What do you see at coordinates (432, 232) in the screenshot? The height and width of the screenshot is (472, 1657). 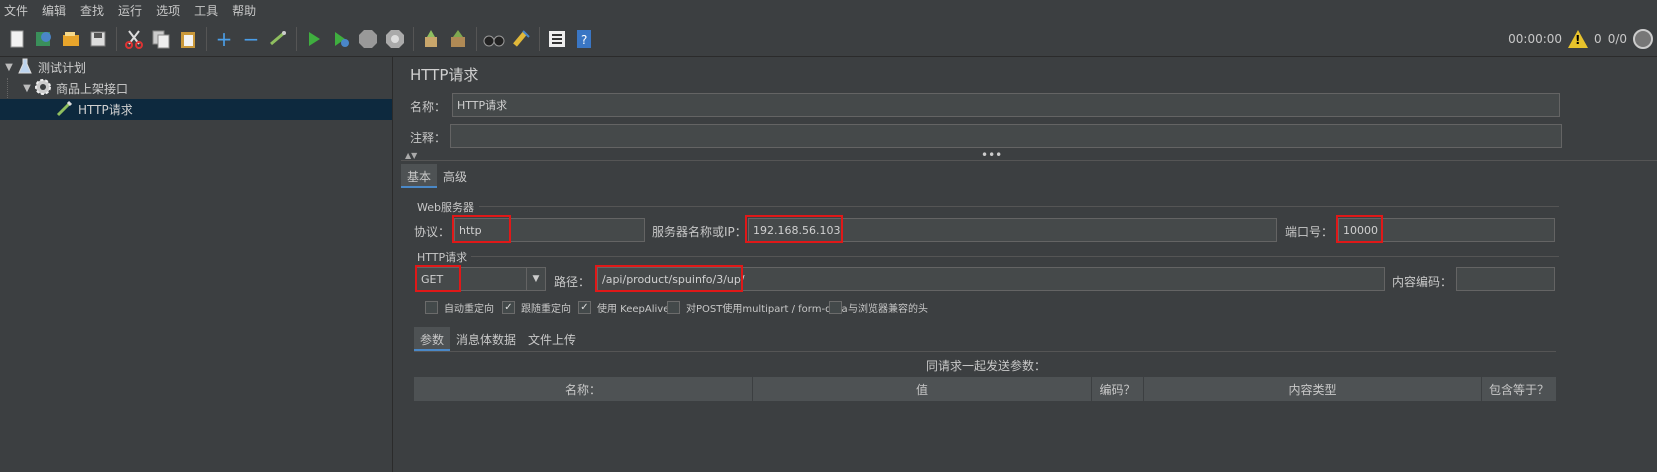 I see `protocol-label: 协议：` at bounding box center [432, 232].